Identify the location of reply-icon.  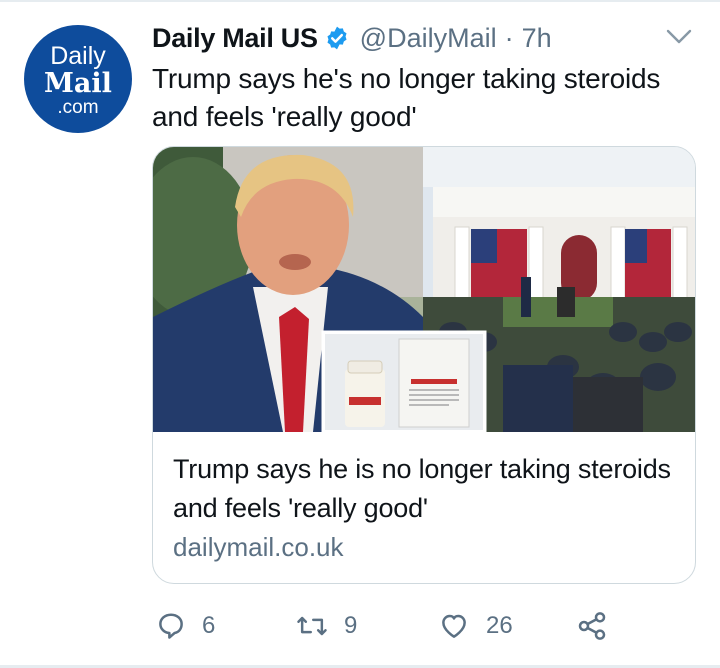
(171, 626).